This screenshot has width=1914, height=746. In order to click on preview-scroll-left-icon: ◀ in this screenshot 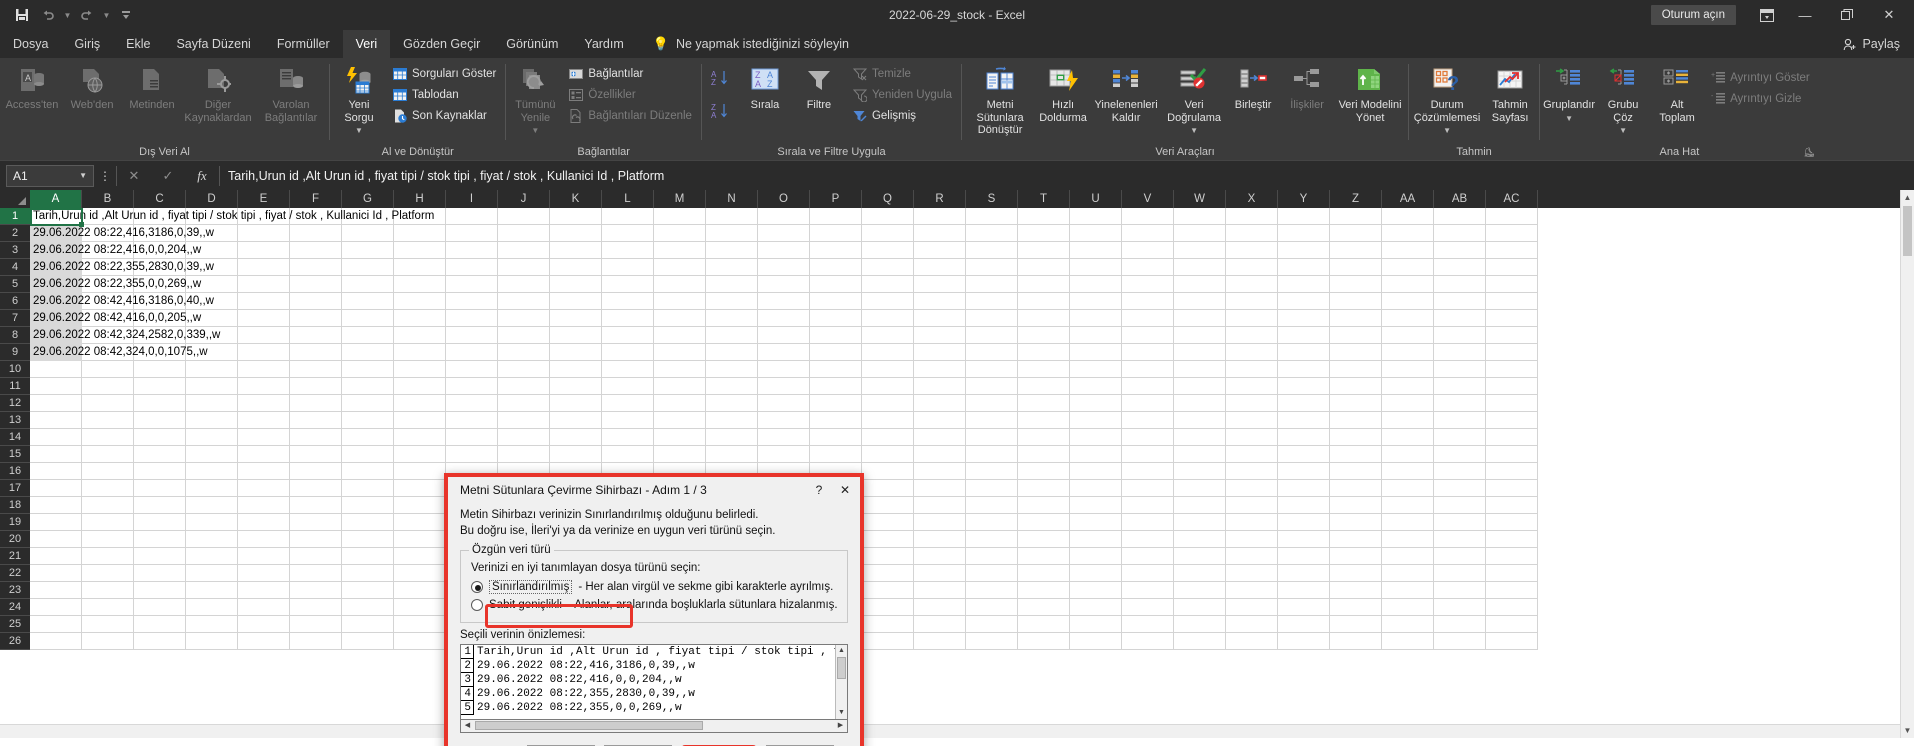, I will do `click(467, 725)`.